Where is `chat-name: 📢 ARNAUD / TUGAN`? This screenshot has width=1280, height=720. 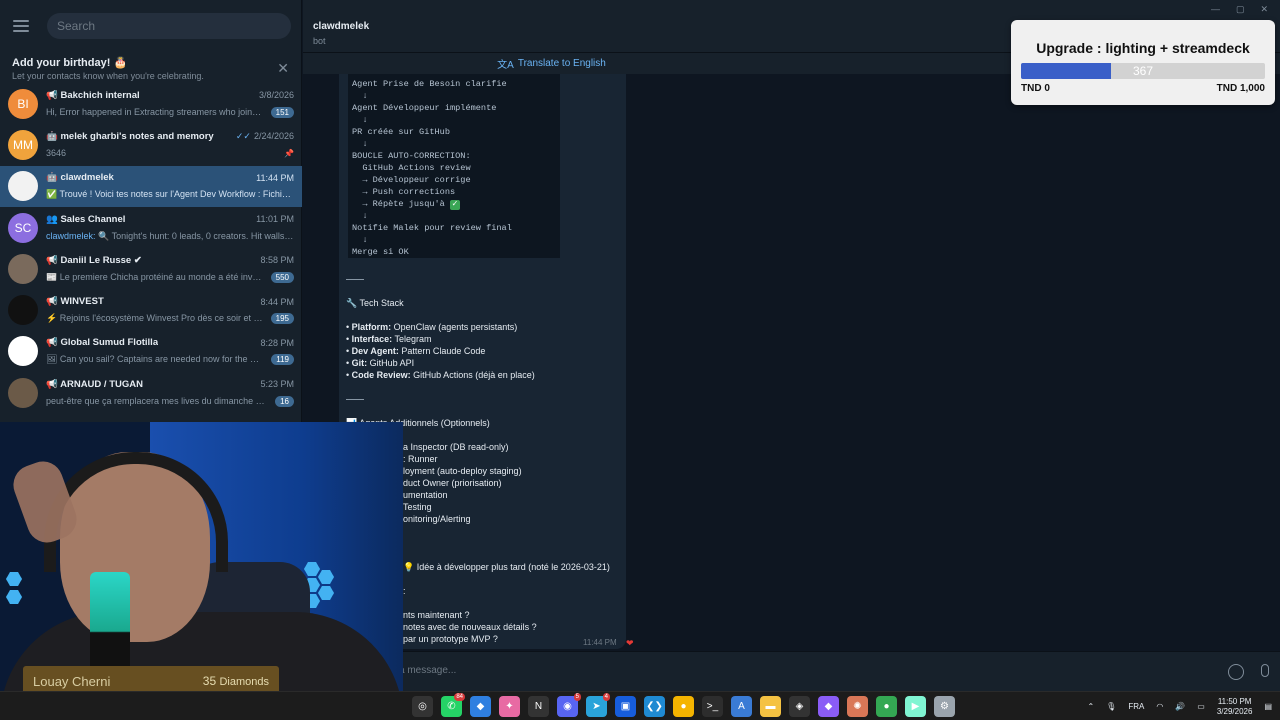
chat-name: 📢 ARNAUD / TUGAN is located at coordinates (94, 384).